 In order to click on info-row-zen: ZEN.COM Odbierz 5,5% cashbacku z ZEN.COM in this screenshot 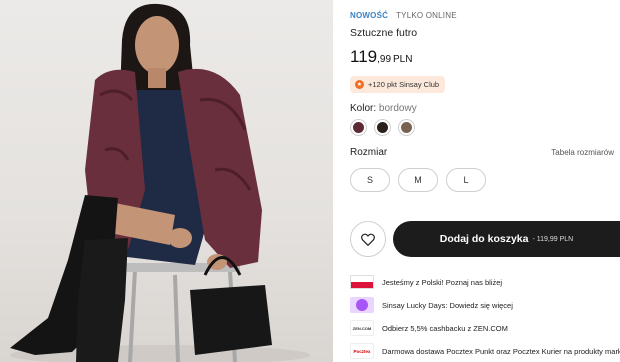, I will do `click(485, 328)`.